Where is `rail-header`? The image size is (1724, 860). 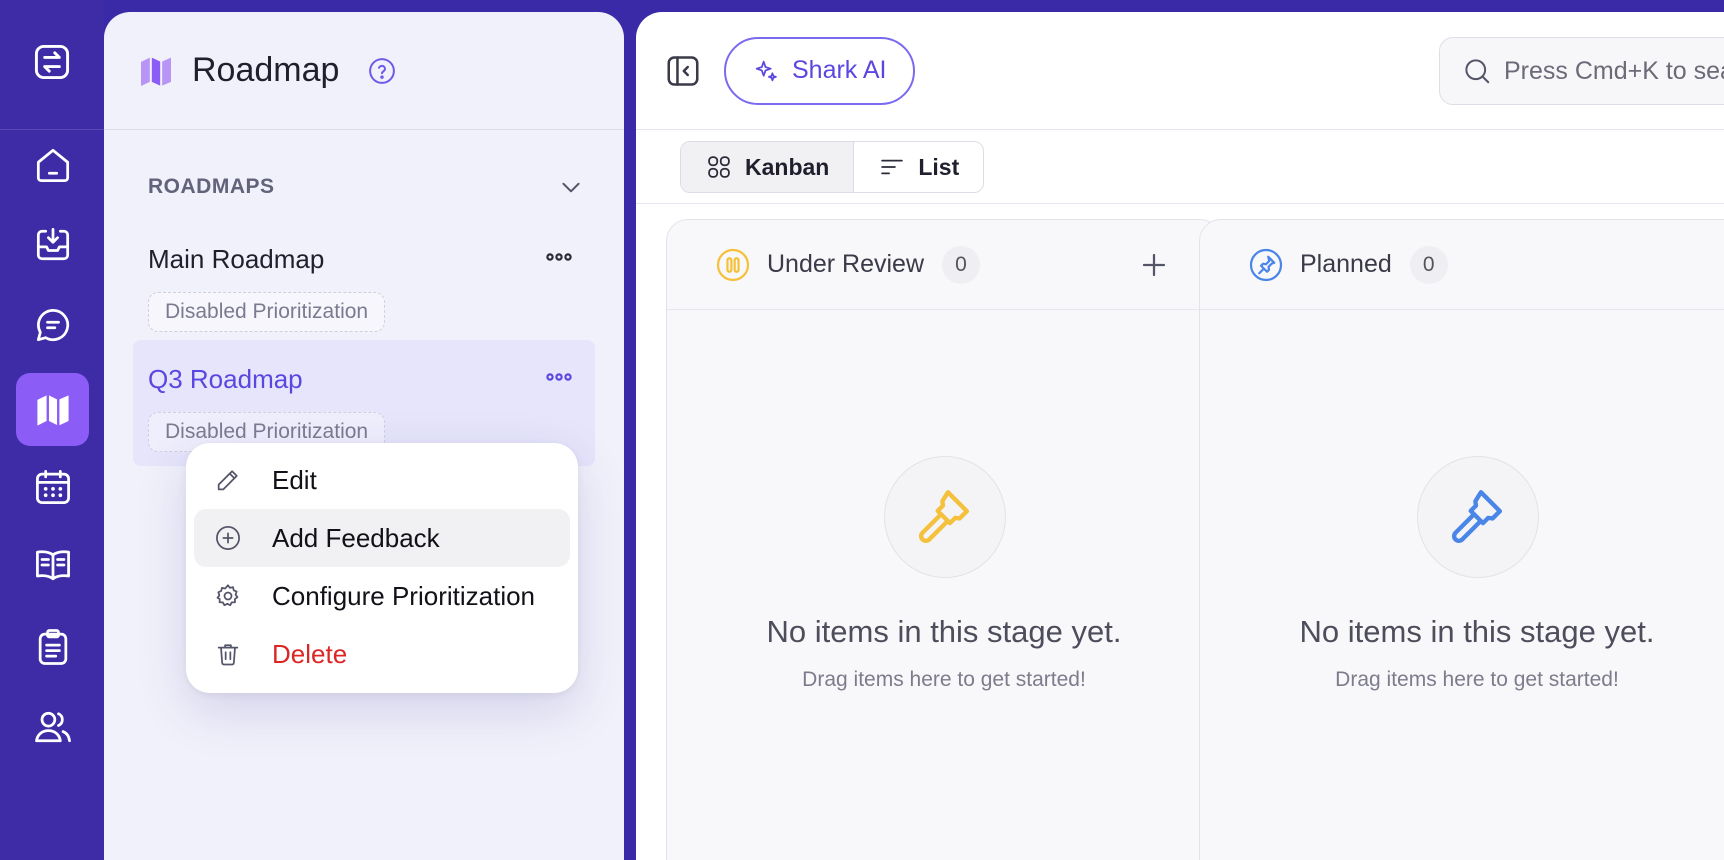
rail-header is located at coordinates (52, 65).